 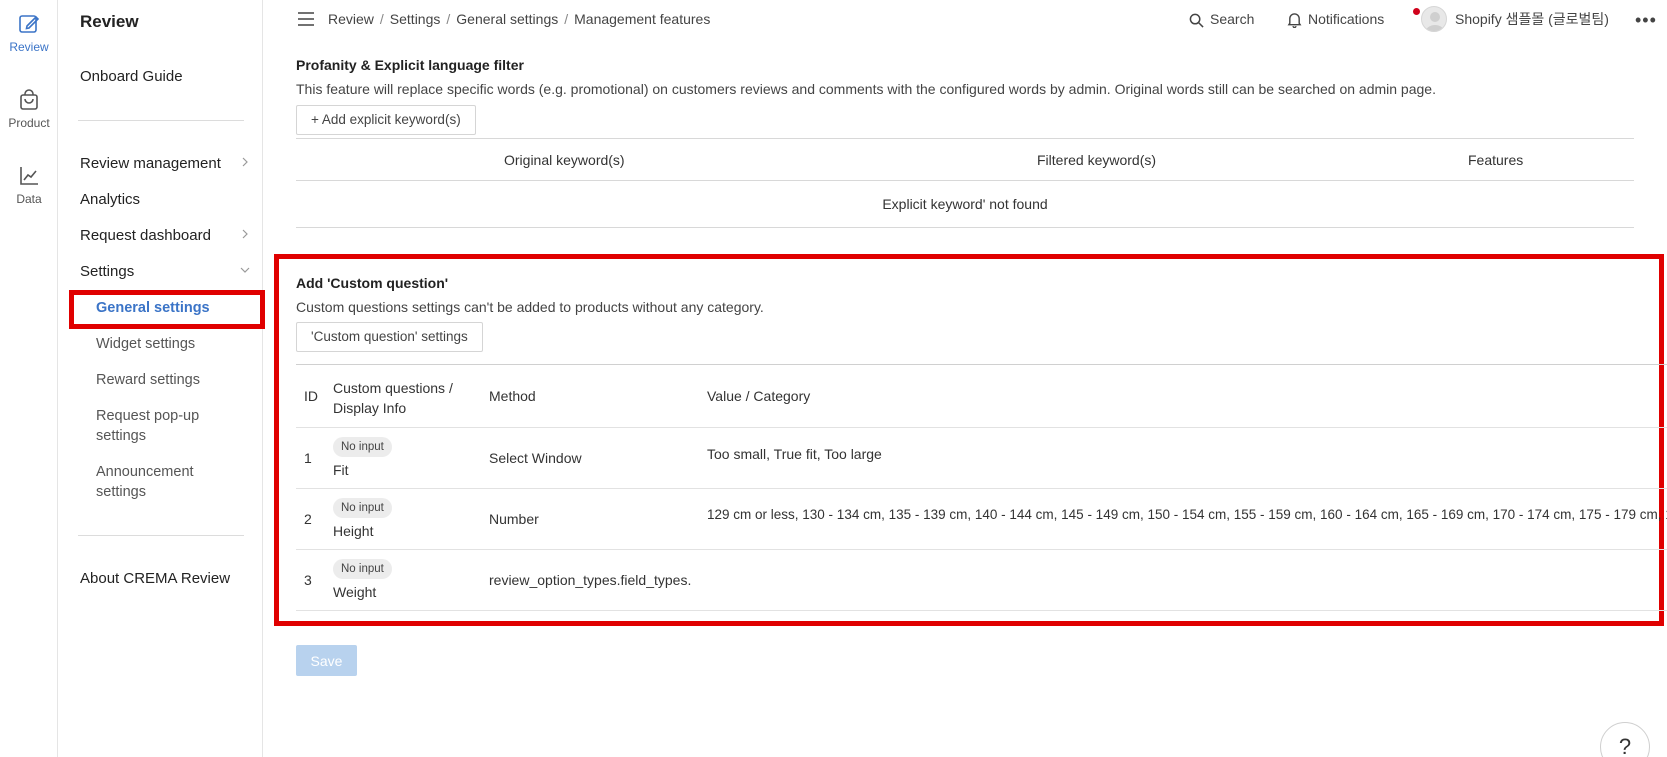 What do you see at coordinates (535, 458) in the screenshot?
I see `question-method: Select Window` at bounding box center [535, 458].